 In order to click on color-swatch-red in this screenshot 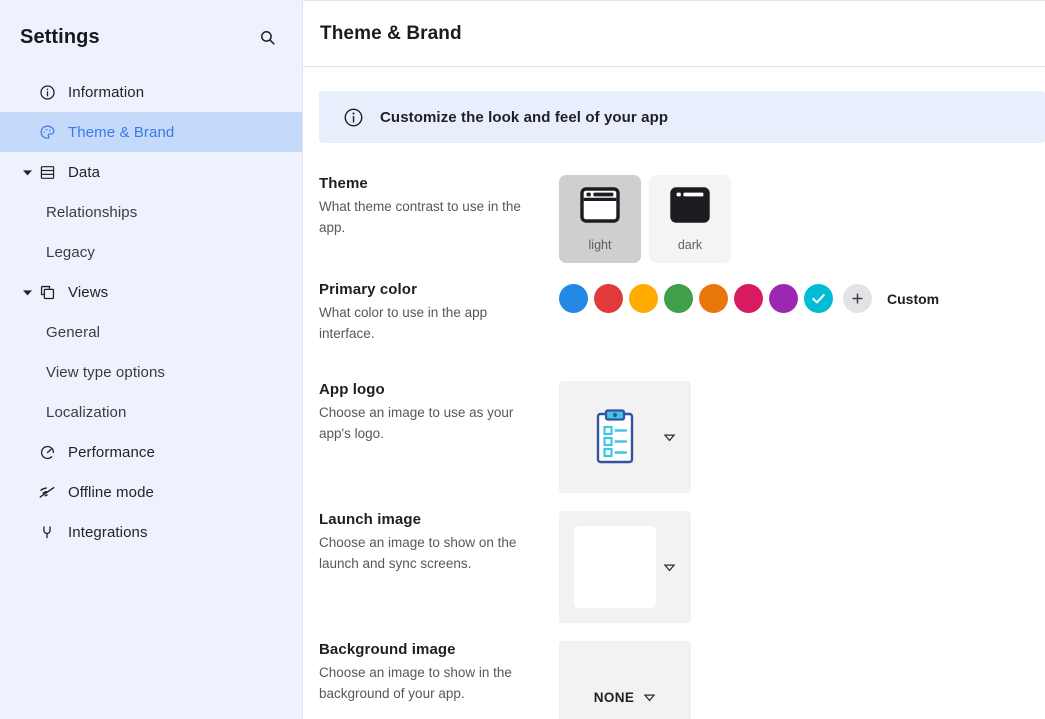, I will do `click(608, 298)`.